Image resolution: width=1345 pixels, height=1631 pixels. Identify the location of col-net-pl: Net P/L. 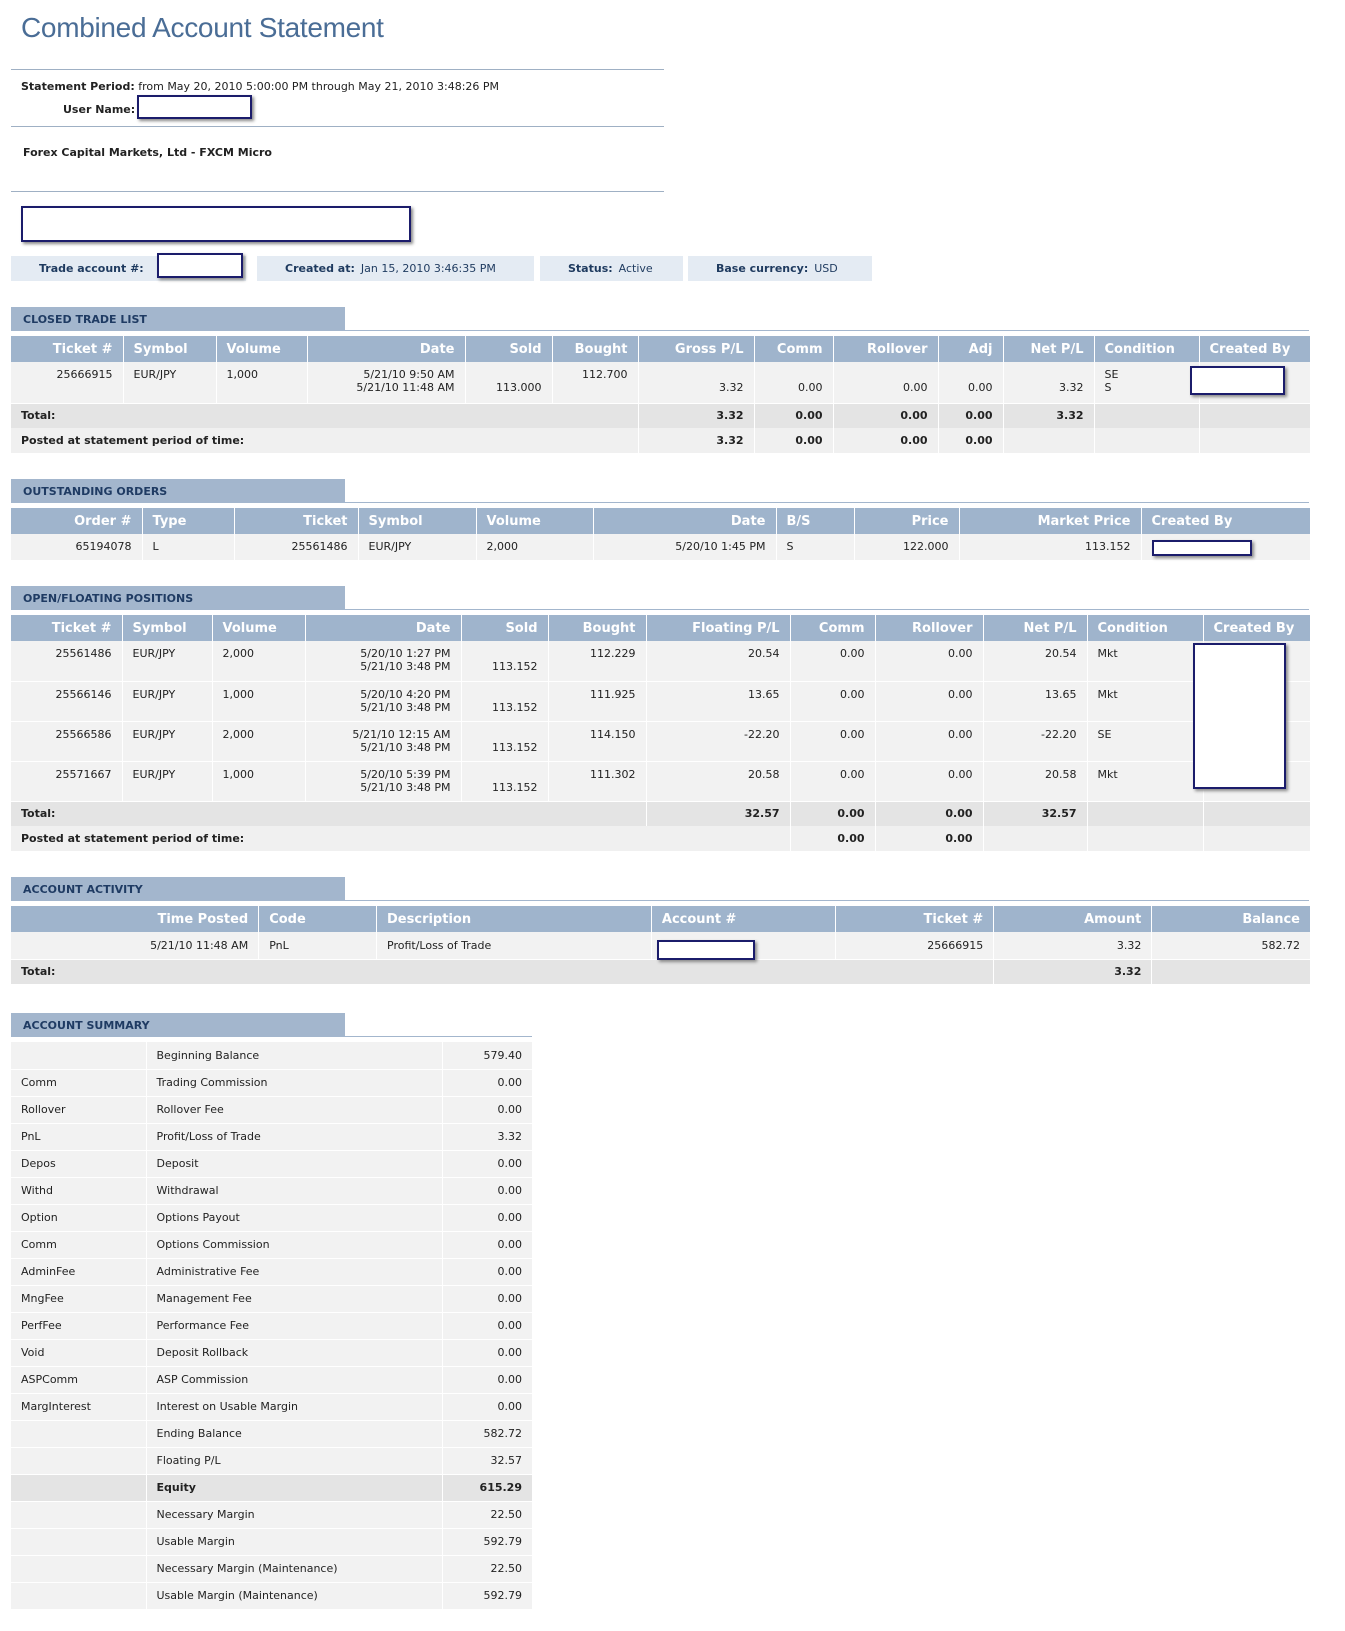
(1034, 628).